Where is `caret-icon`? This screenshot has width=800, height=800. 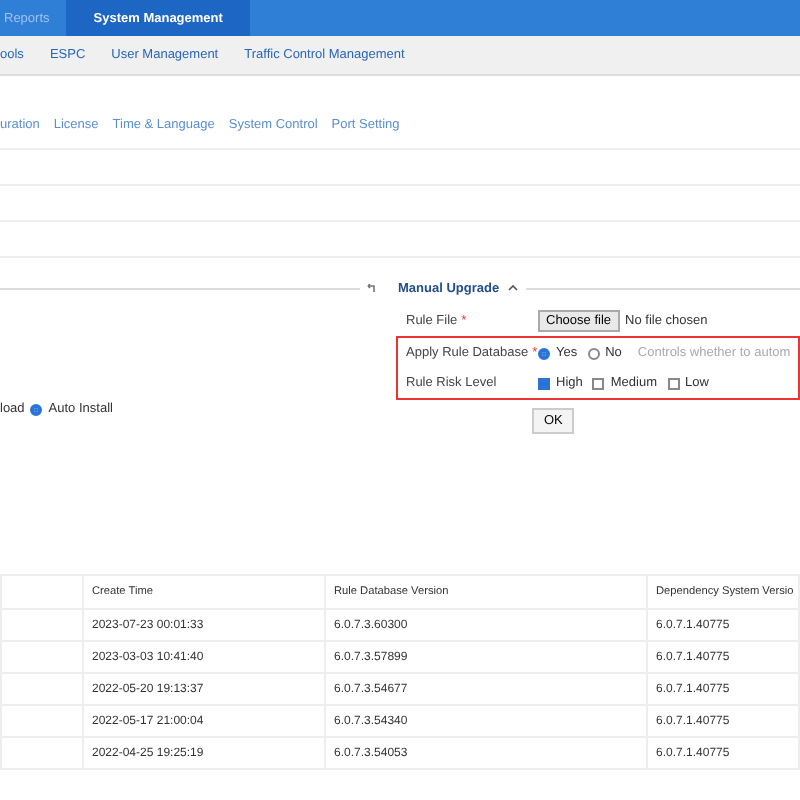
caret-icon is located at coordinates (512, 288).